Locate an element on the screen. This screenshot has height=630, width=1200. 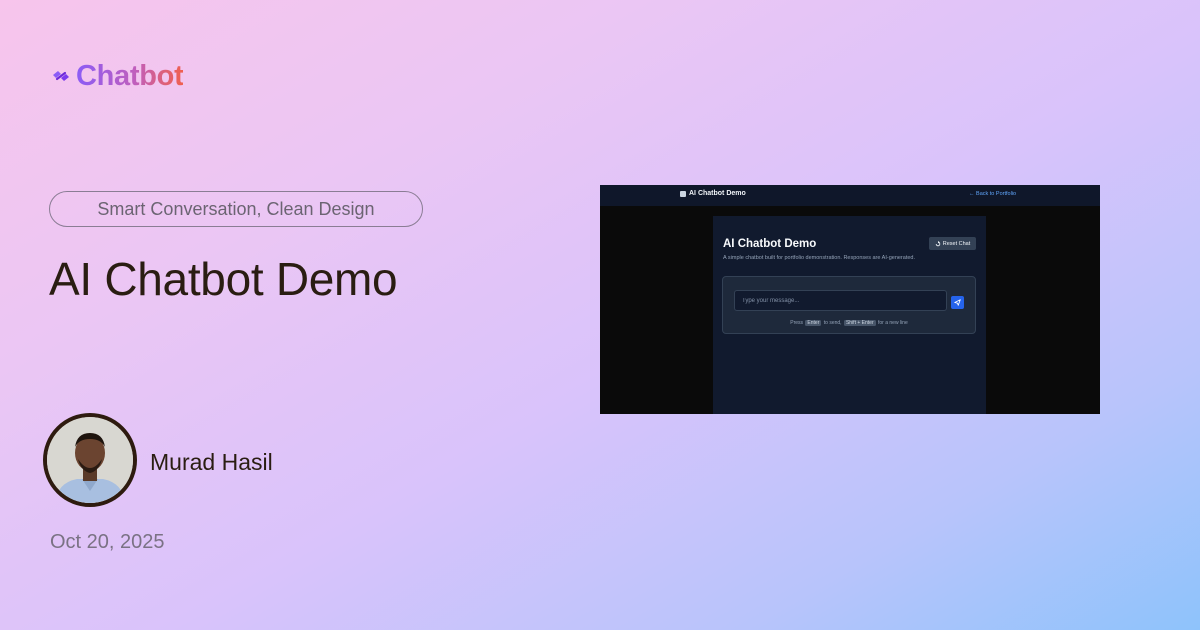
send-button is located at coordinates (957, 302).